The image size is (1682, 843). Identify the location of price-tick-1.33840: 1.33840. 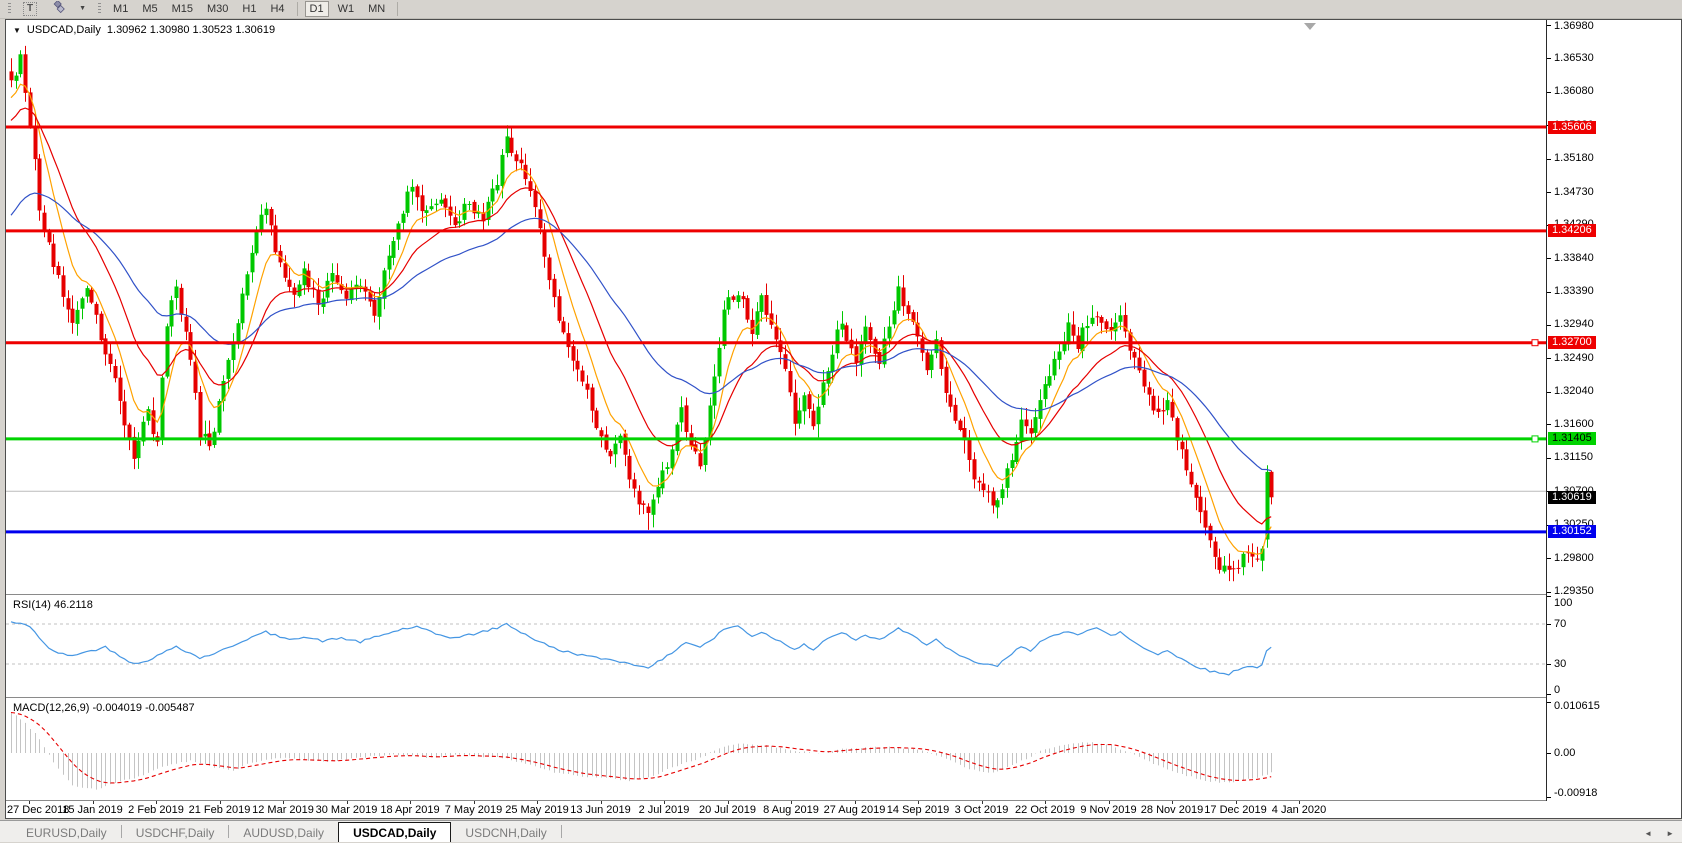
(1574, 257).